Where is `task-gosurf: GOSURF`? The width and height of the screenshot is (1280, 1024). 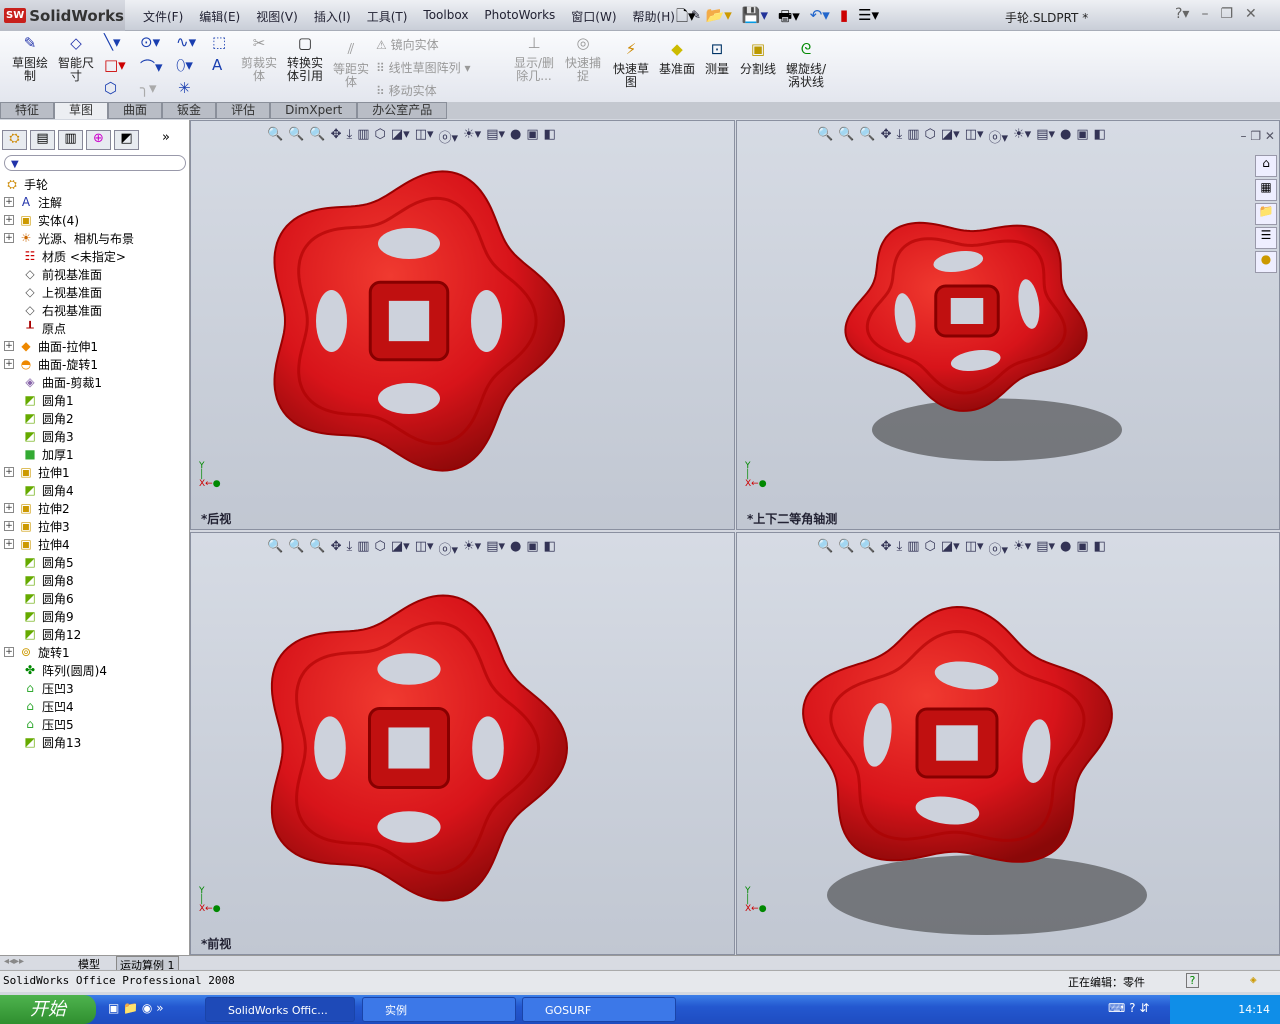 task-gosurf: GOSURF is located at coordinates (599, 1009).